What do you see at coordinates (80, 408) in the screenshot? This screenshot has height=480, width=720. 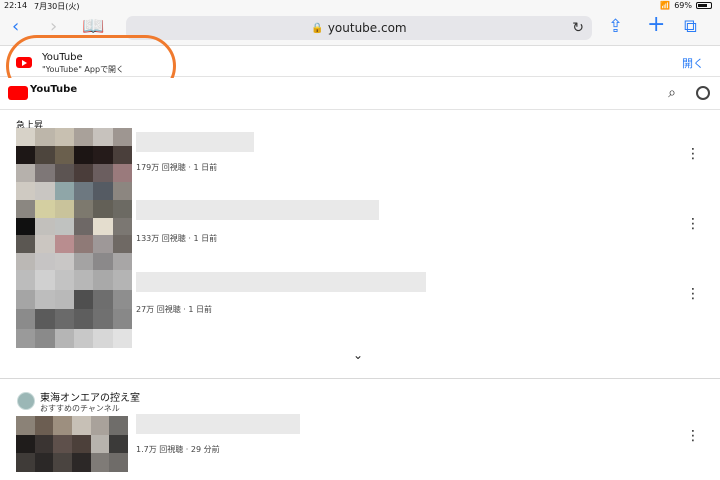 I see `channel-subtitle: おすすめのチャンネル` at bounding box center [80, 408].